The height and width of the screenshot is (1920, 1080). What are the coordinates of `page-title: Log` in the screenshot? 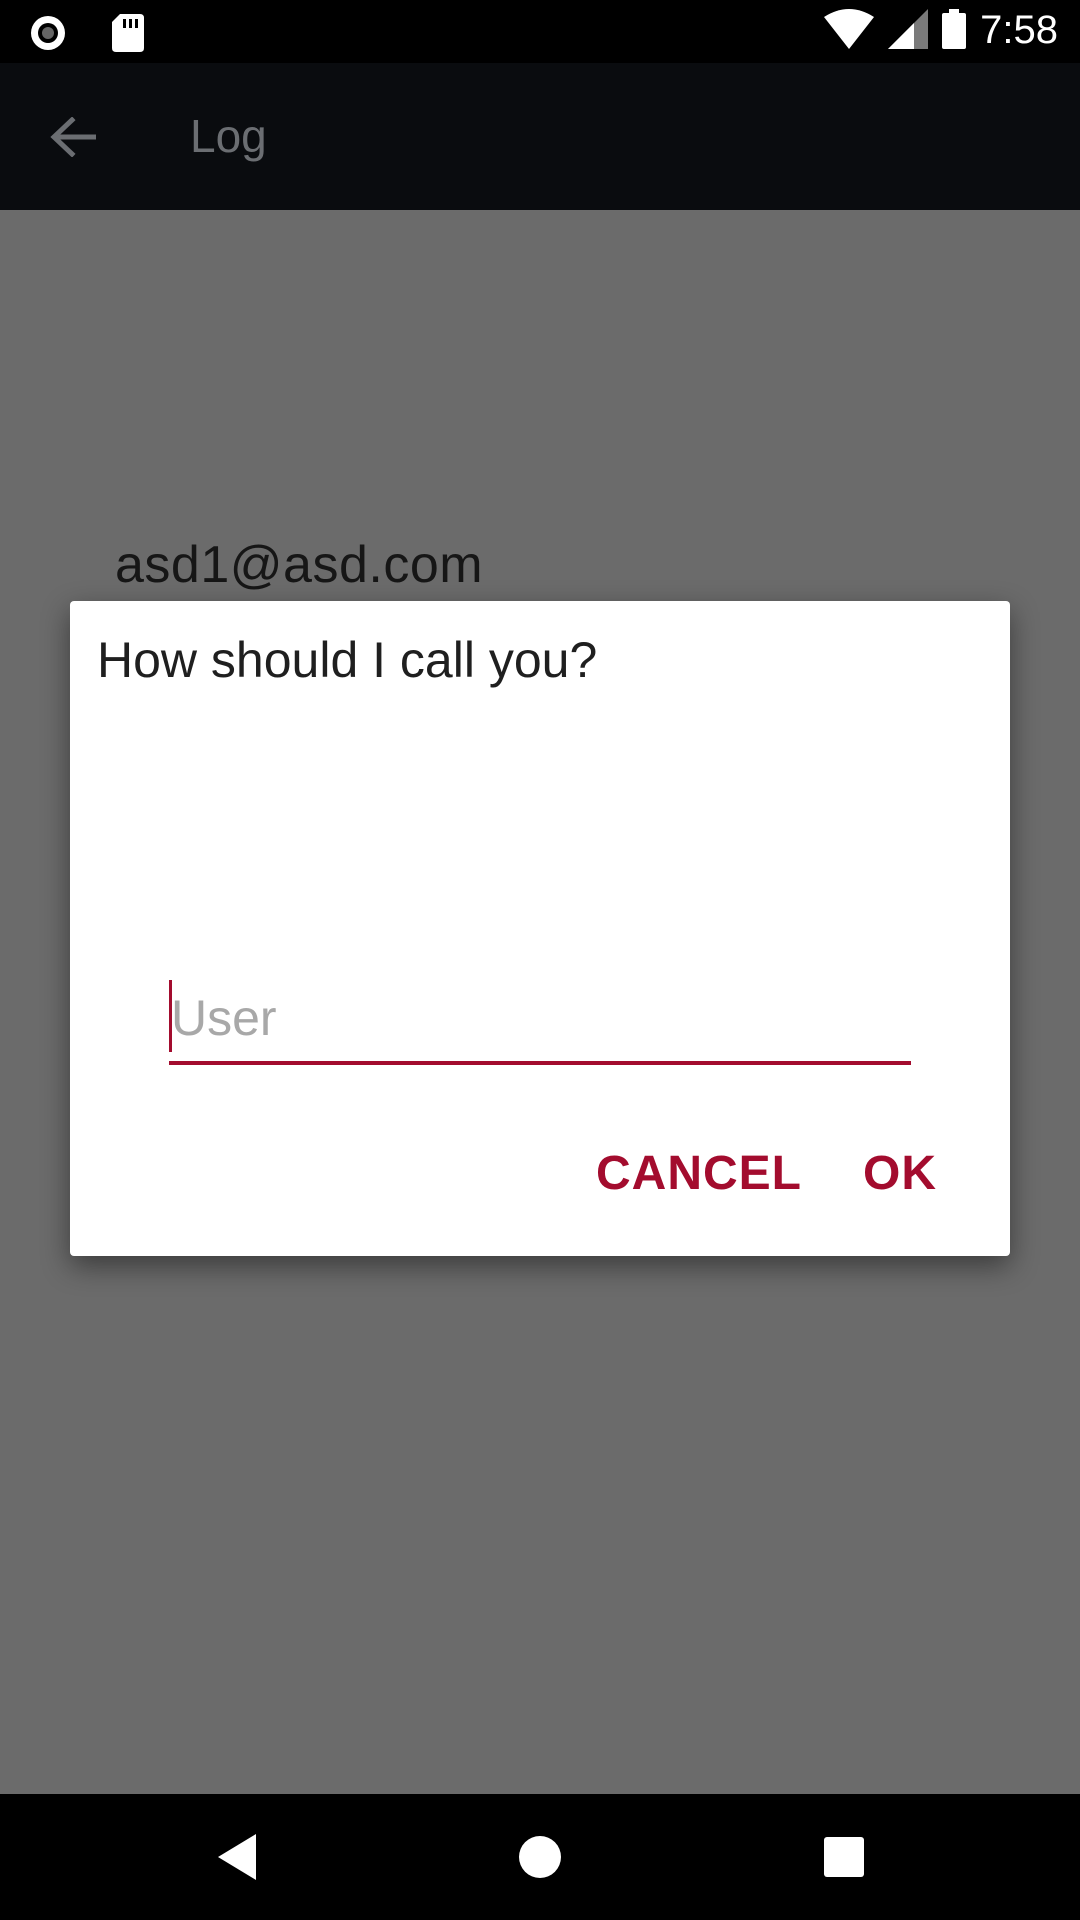 It's located at (228, 136).